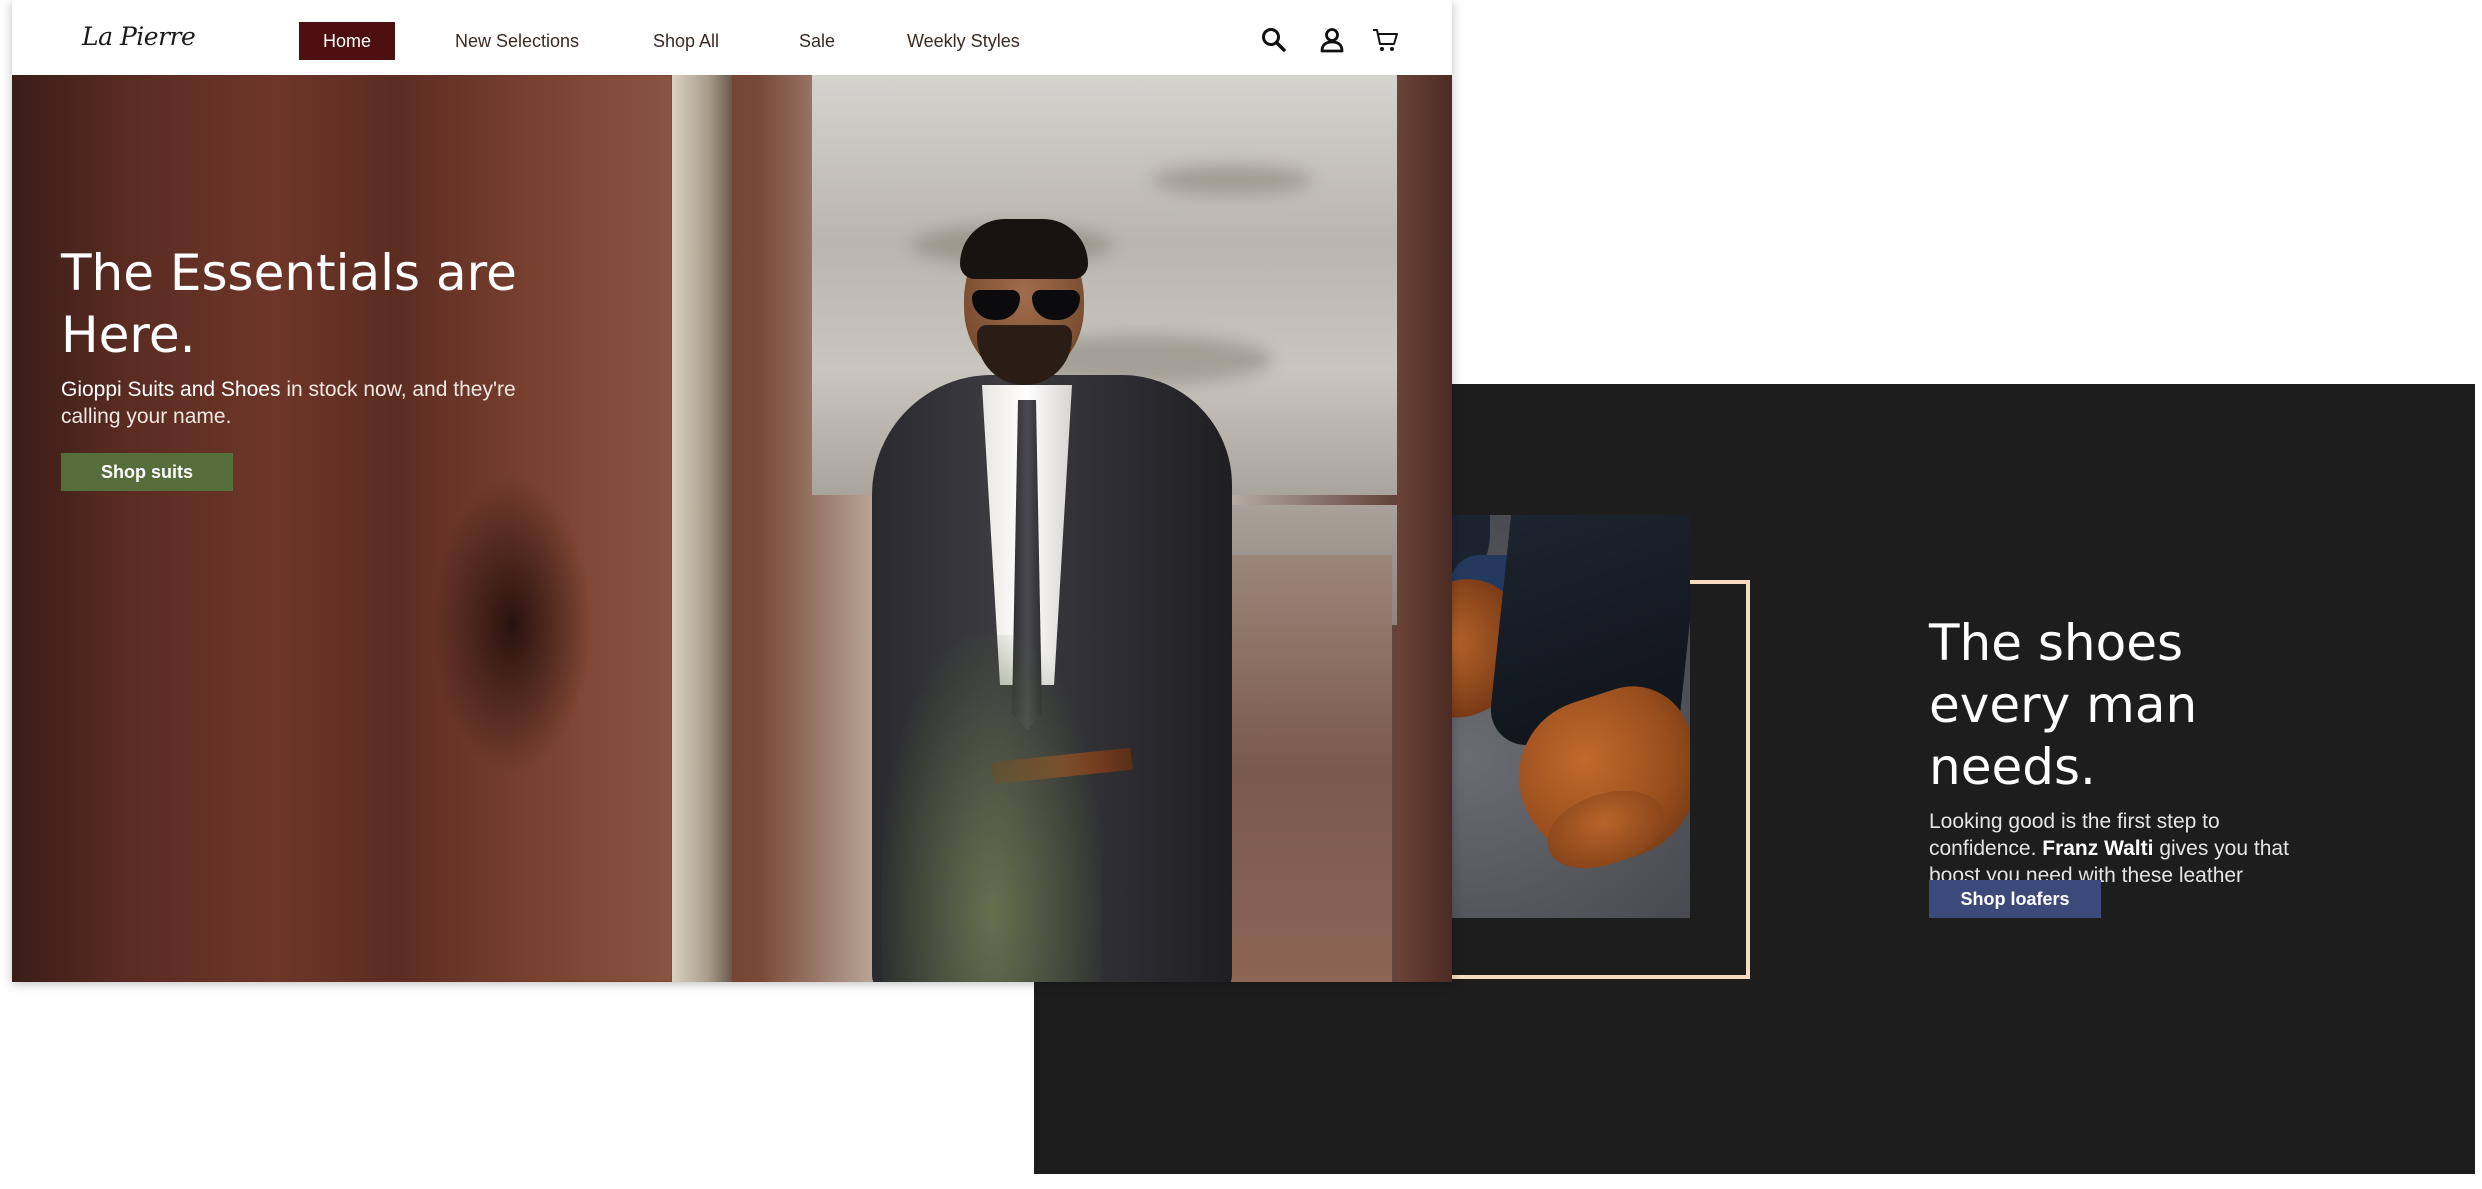 The height and width of the screenshot is (1189, 2482). I want to click on nav-item-weekly-styles: Weekly Styles, so click(963, 41).